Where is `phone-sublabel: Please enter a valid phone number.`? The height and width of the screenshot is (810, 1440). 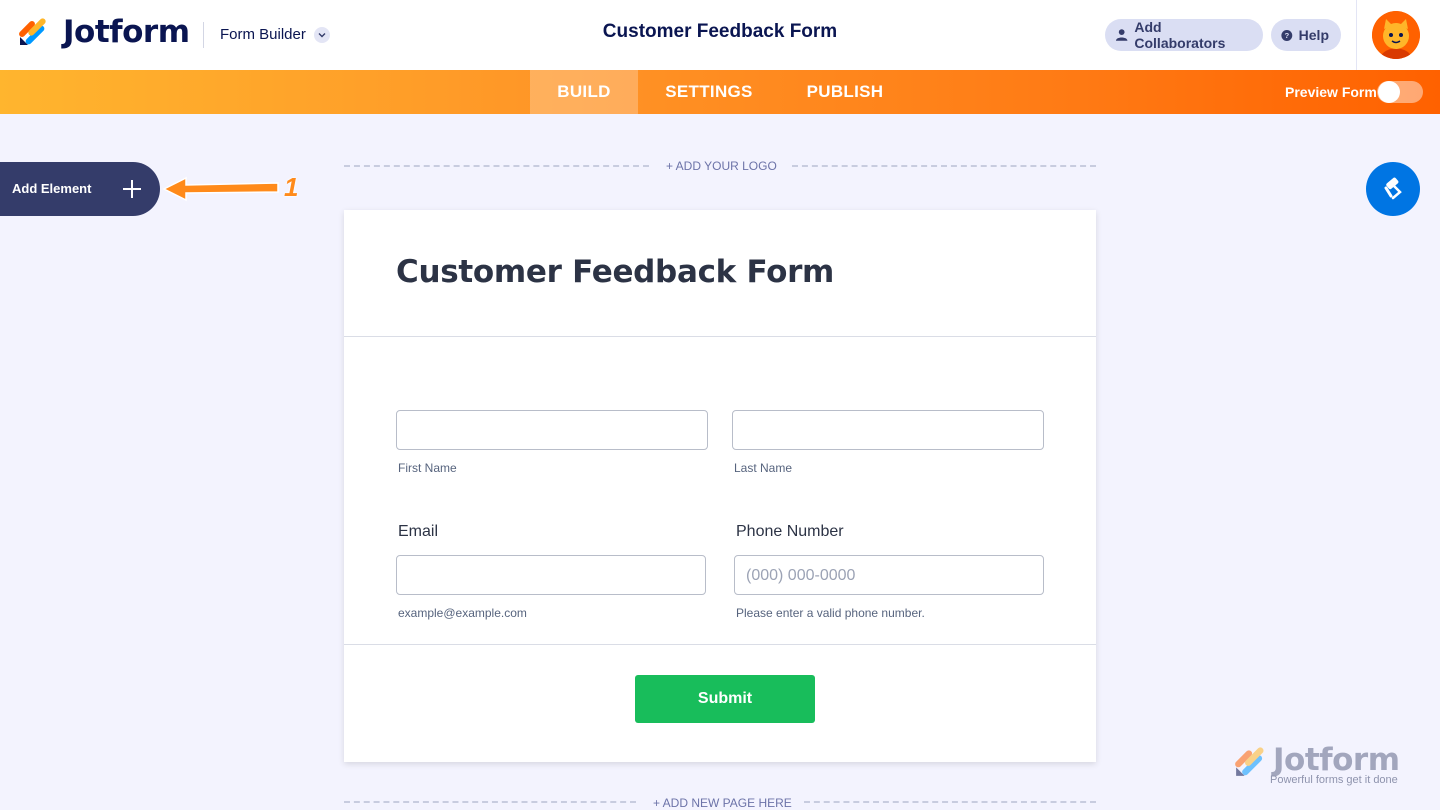
phone-sublabel: Please enter a valid phone number. is located at coordinates (830, 613).